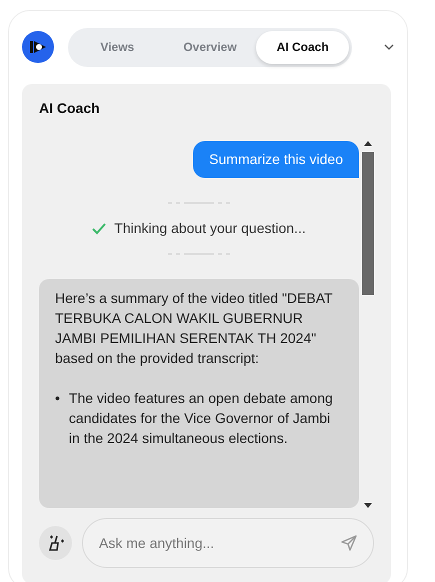  What do you see at coordinates (38, 47) in the screenshot?
I see `app-logo` at bounding box center [38, 47].